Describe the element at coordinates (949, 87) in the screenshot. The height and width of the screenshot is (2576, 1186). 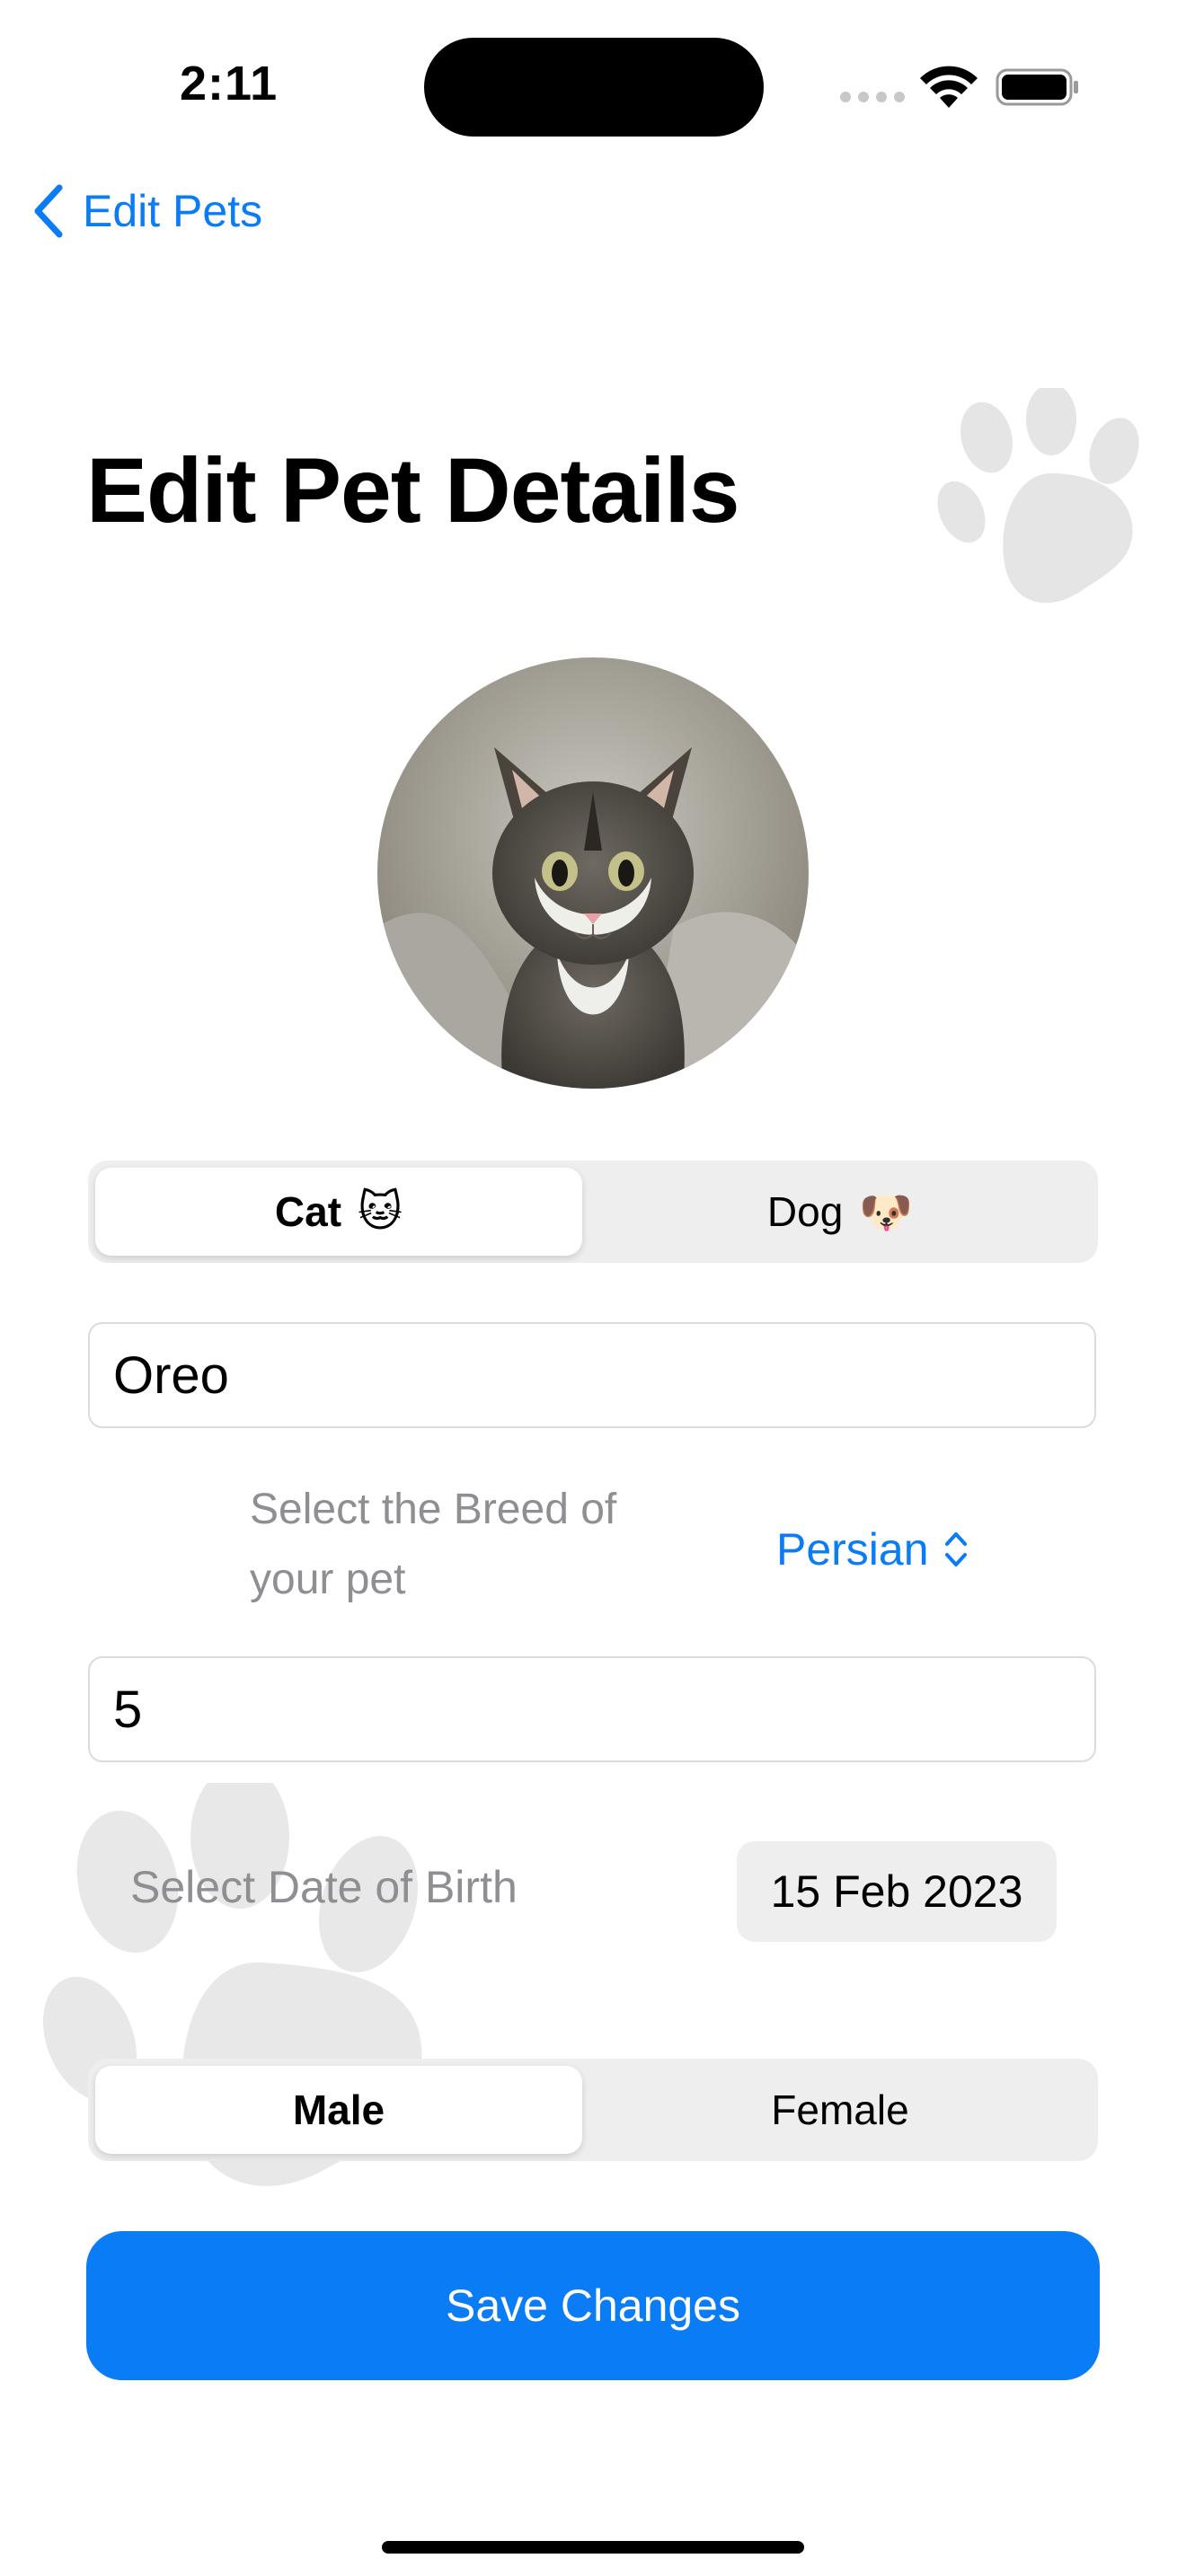
I see `wifi-icon` at that location.